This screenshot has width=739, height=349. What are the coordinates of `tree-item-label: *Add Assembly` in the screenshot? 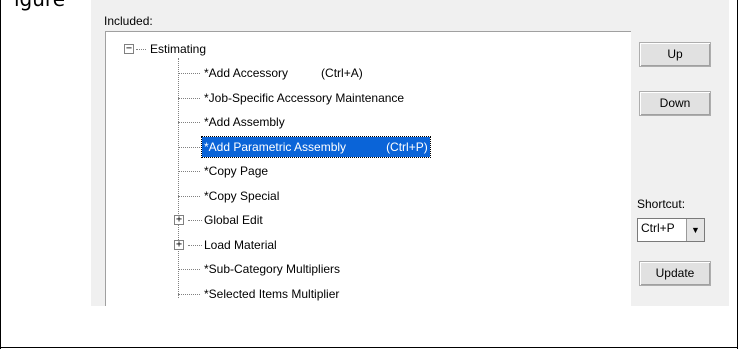 It's located at (244, 122).